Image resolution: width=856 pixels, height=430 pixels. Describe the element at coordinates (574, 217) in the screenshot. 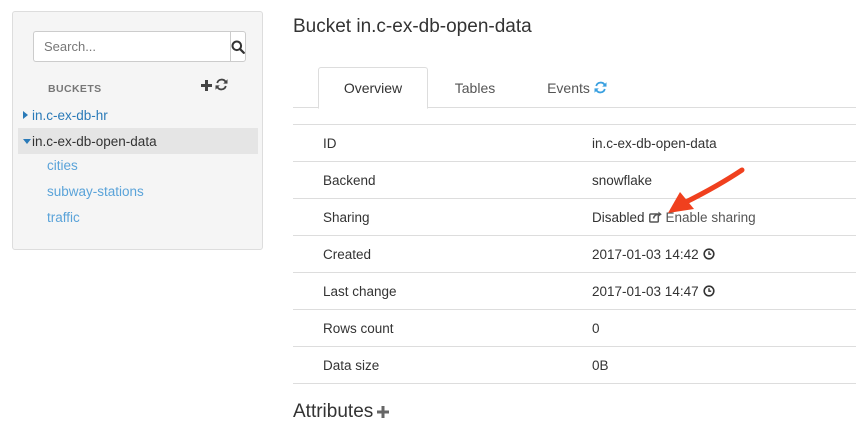

I see `detail-row-sharing: Sharing Disabled Enable sharing` at that location.